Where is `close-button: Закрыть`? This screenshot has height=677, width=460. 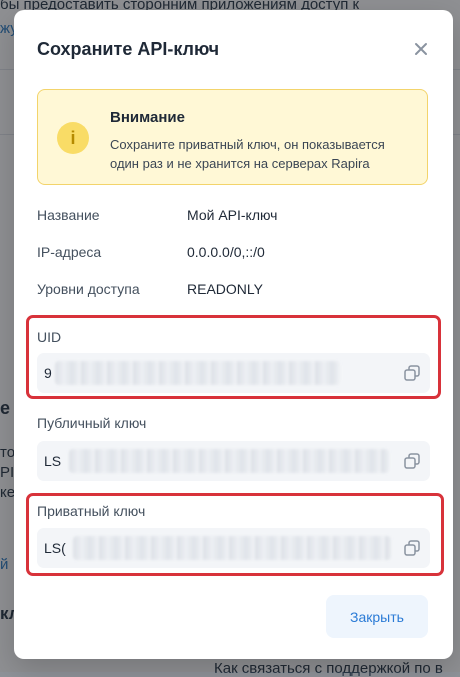 close-button: Закрыть is located at coordinates (377, 616).